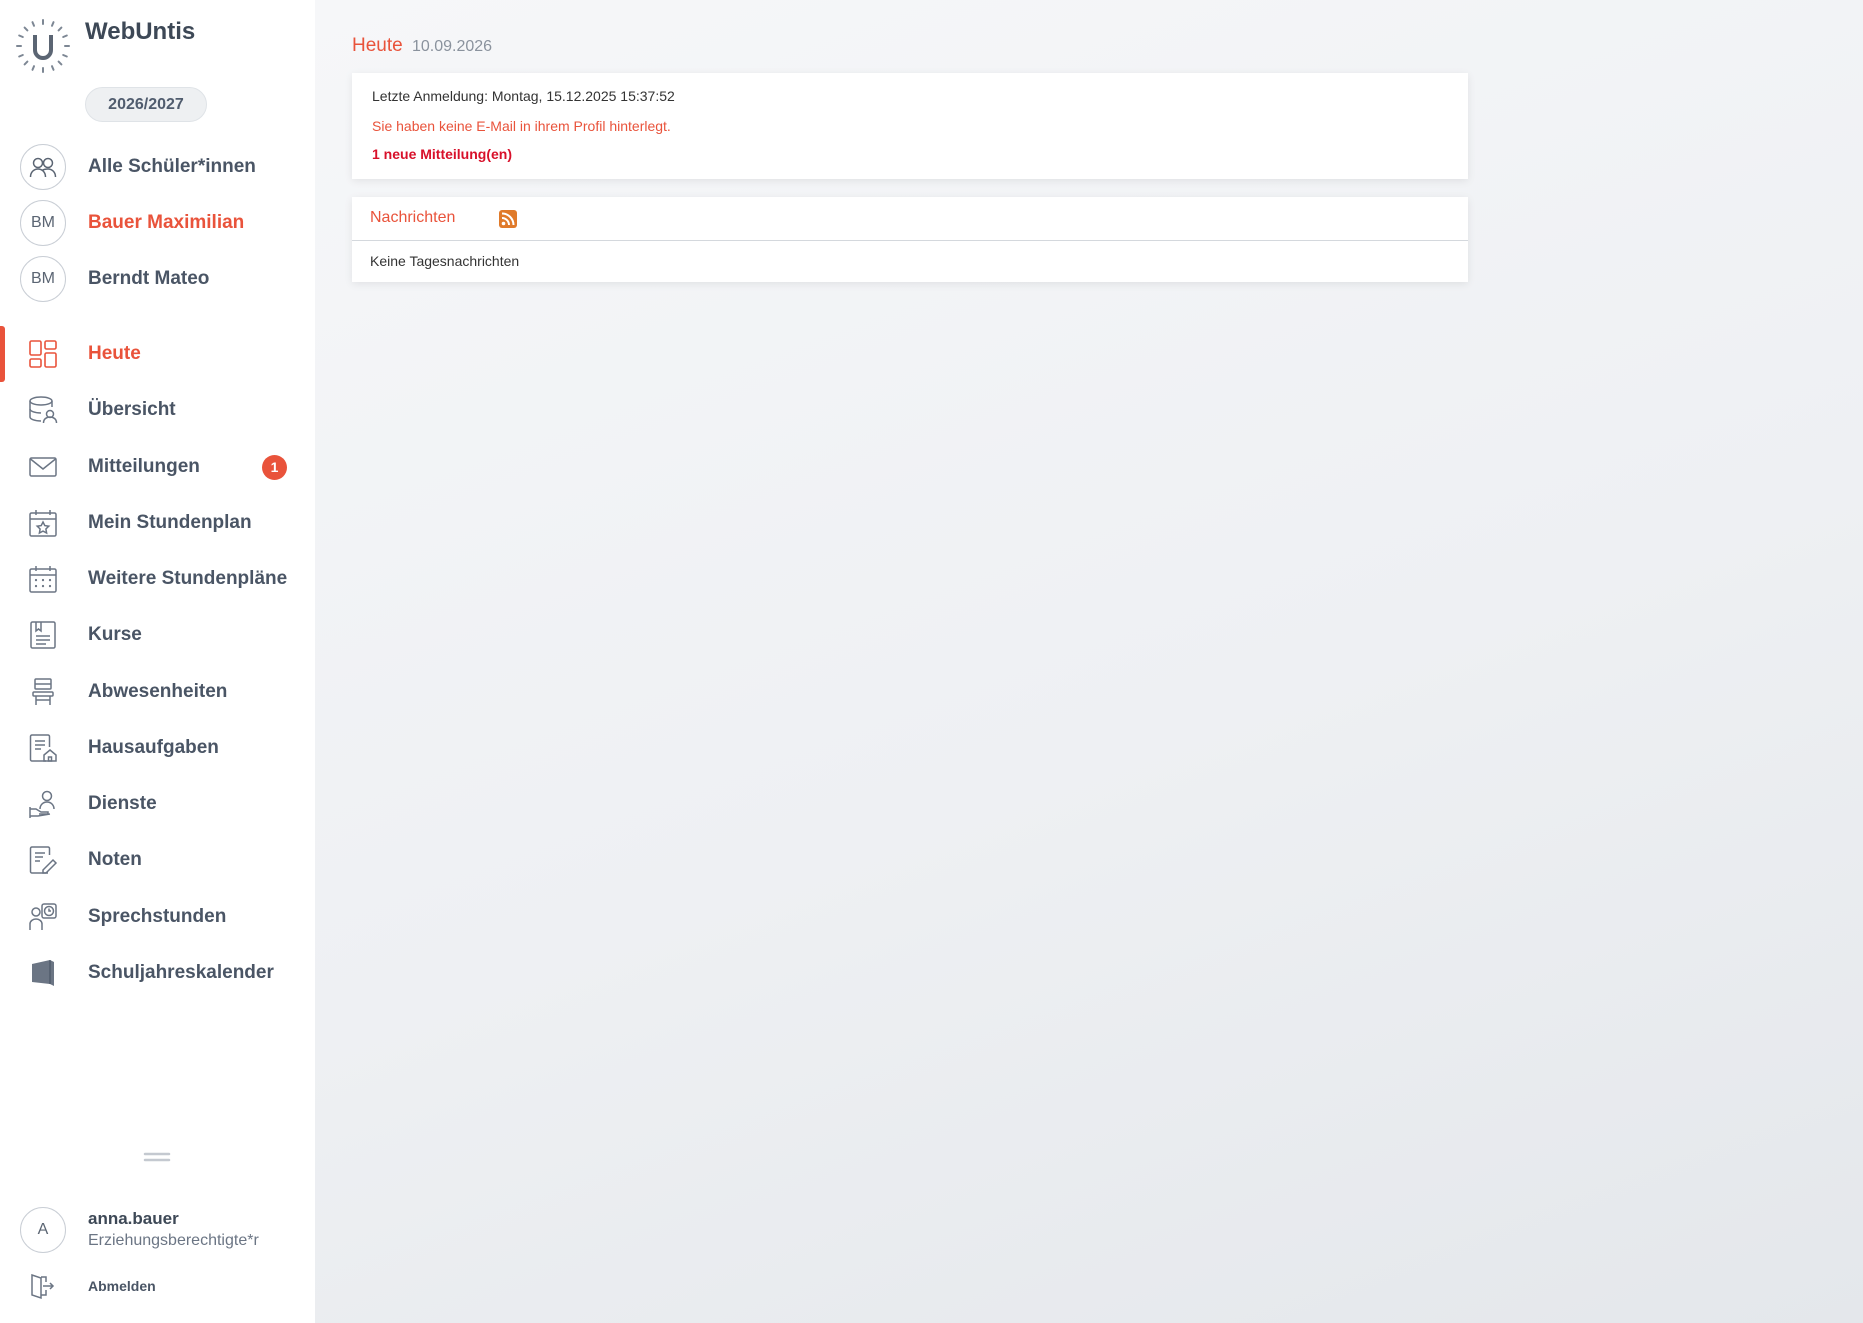  What do you see at coordinates (442, 154) in the screenshot?
I see `new-messages-link: 1 neue Mitteilung(en)` at bounding box center [442, 154].